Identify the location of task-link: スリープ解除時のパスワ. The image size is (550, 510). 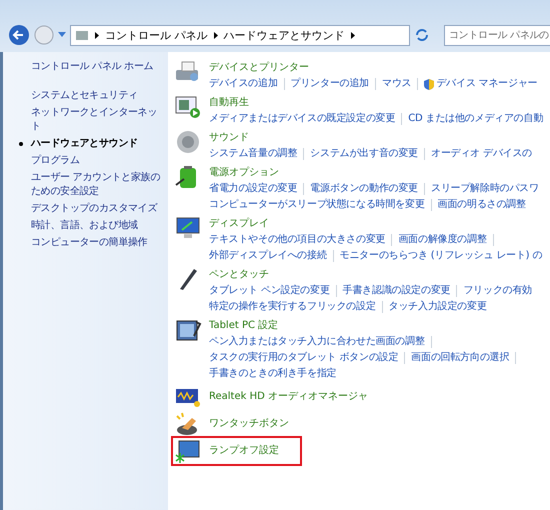
(485, 189).